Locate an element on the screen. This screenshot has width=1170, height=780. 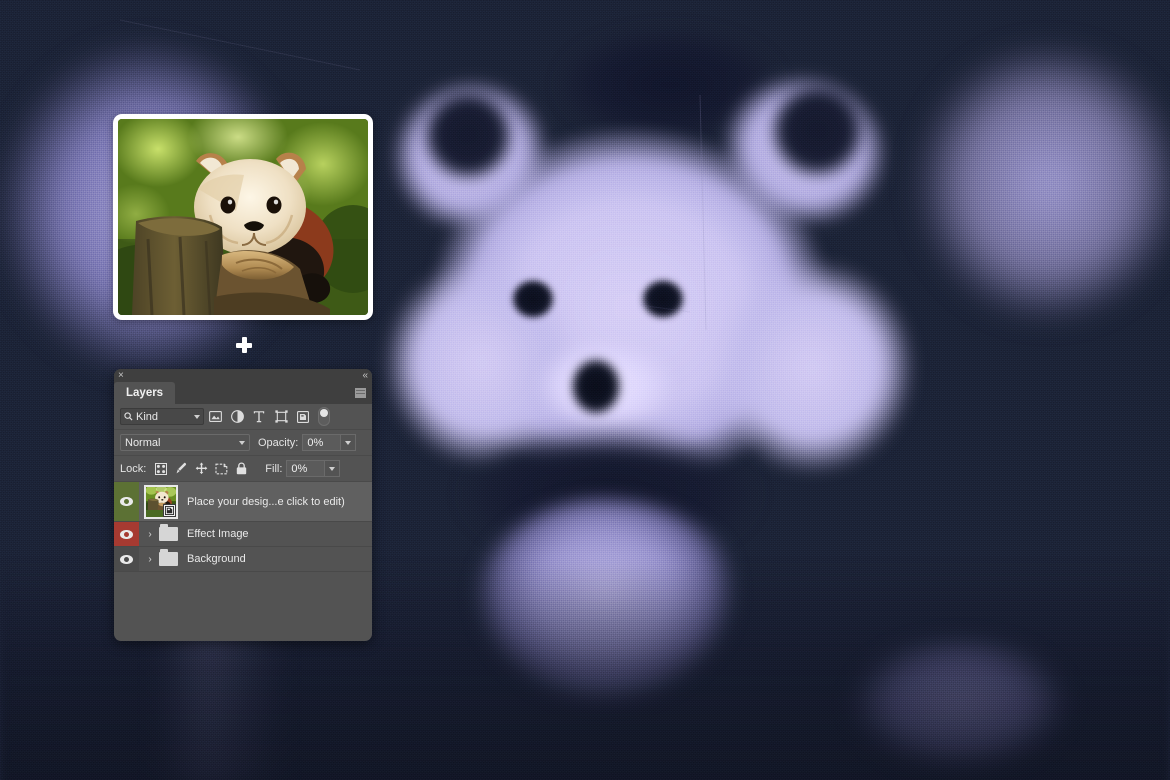
layer-filter-row: Kind is located at coordinates (243, 417).